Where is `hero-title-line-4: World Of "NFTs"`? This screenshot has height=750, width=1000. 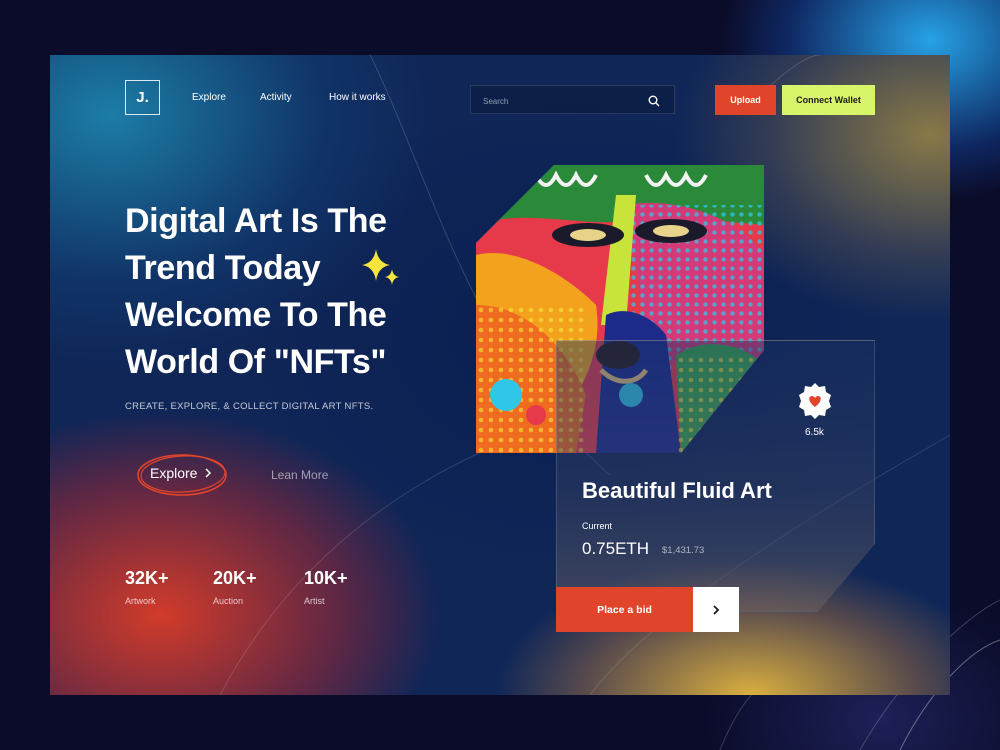
hero-title-line-4: World Of "NFTs" is located at coordinates (256, 362).